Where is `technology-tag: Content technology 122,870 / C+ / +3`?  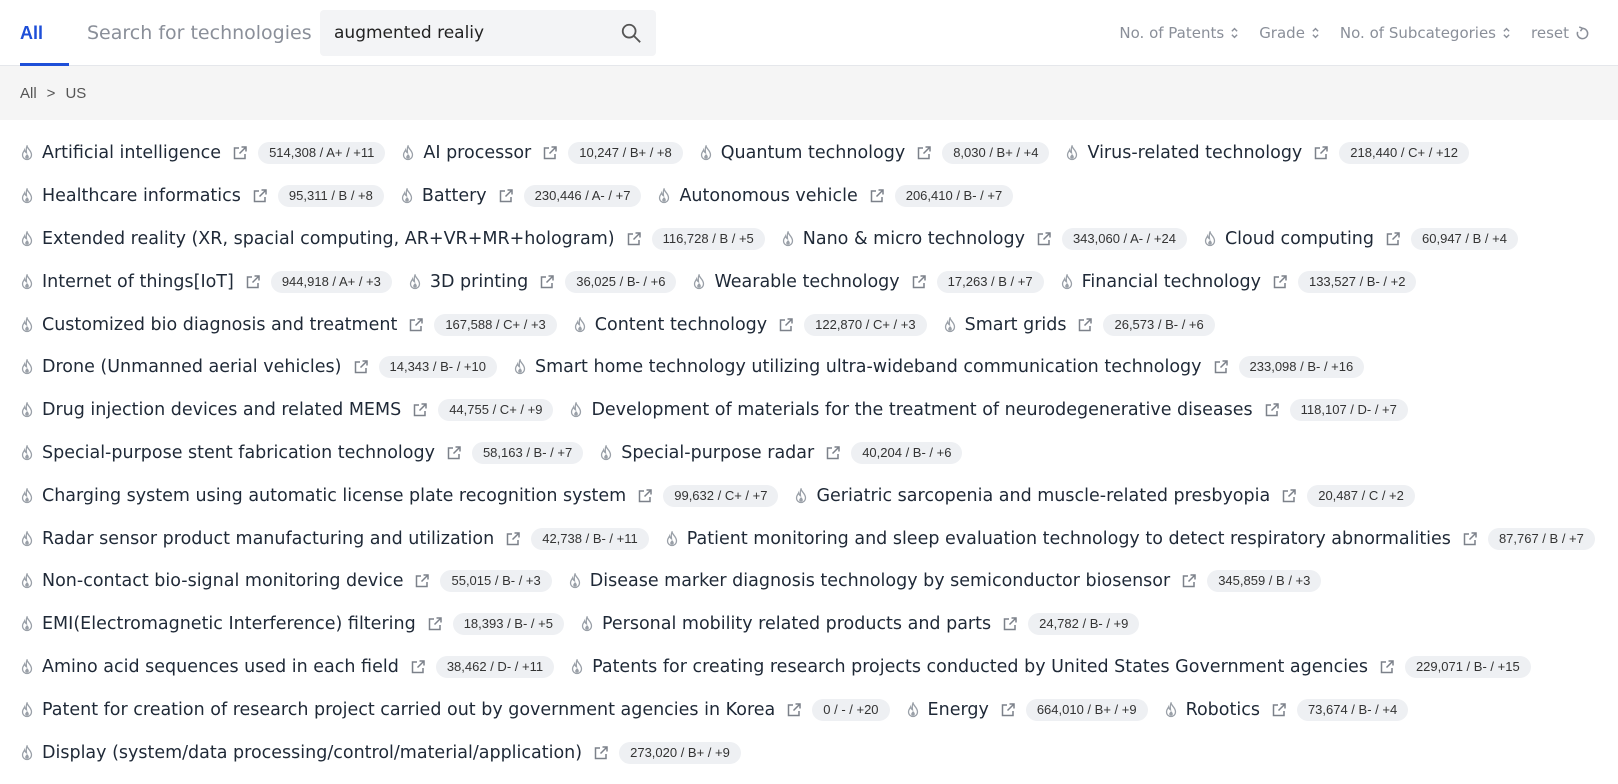
technology-tag: Content technology 122,870 / C+ / +3 is located at coordinates (750, 324).